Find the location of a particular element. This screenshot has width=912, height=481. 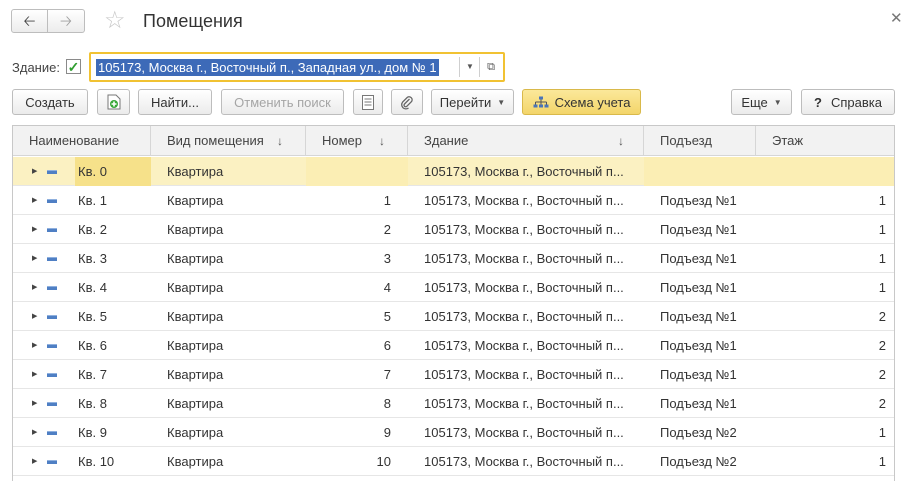

number-cell: 5 is located at coordinates (387, 316).